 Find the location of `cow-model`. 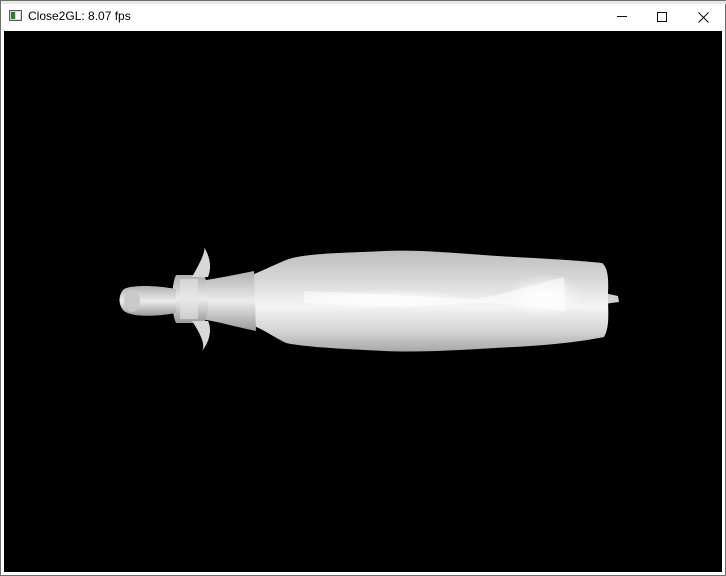

cow-model is located at coordinates (369, 299).